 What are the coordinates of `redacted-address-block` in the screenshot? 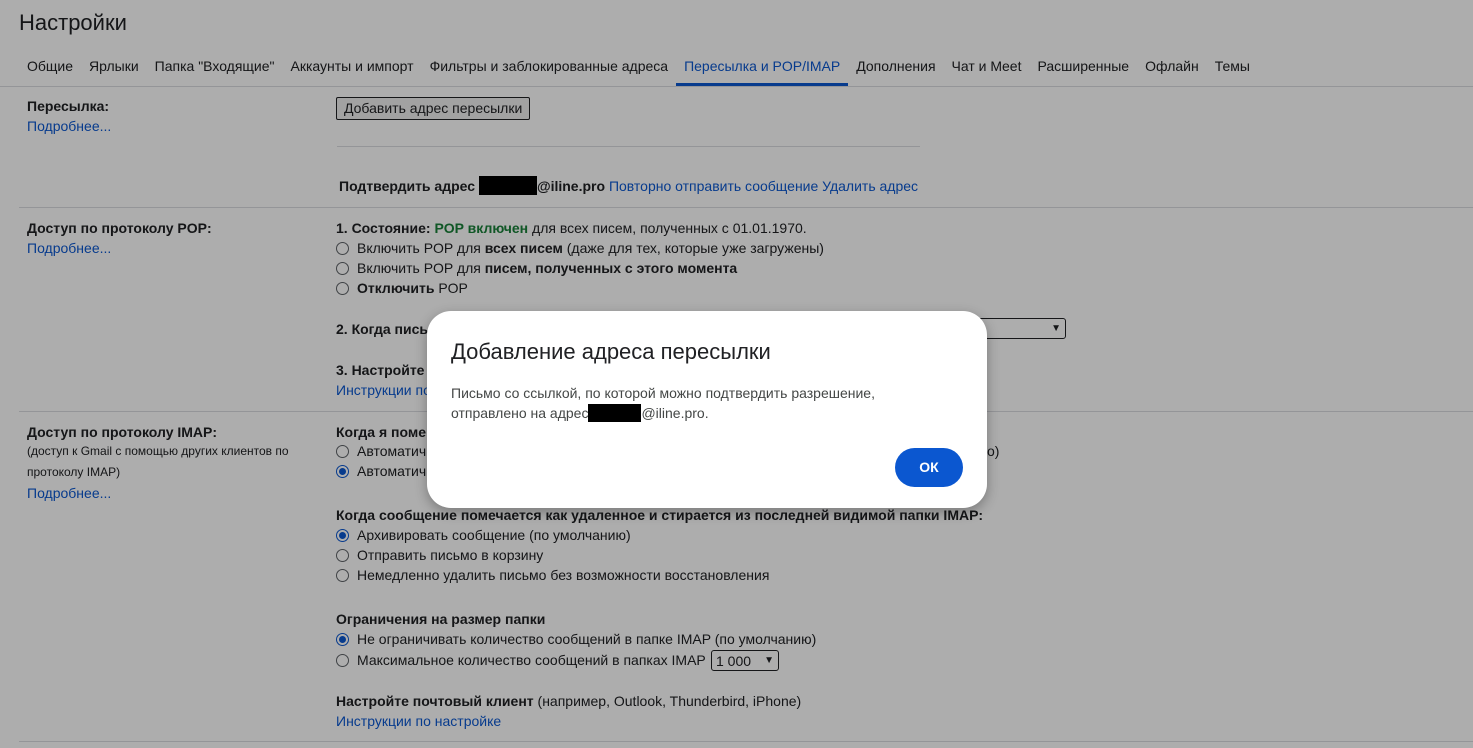 It's located at (615, 413).